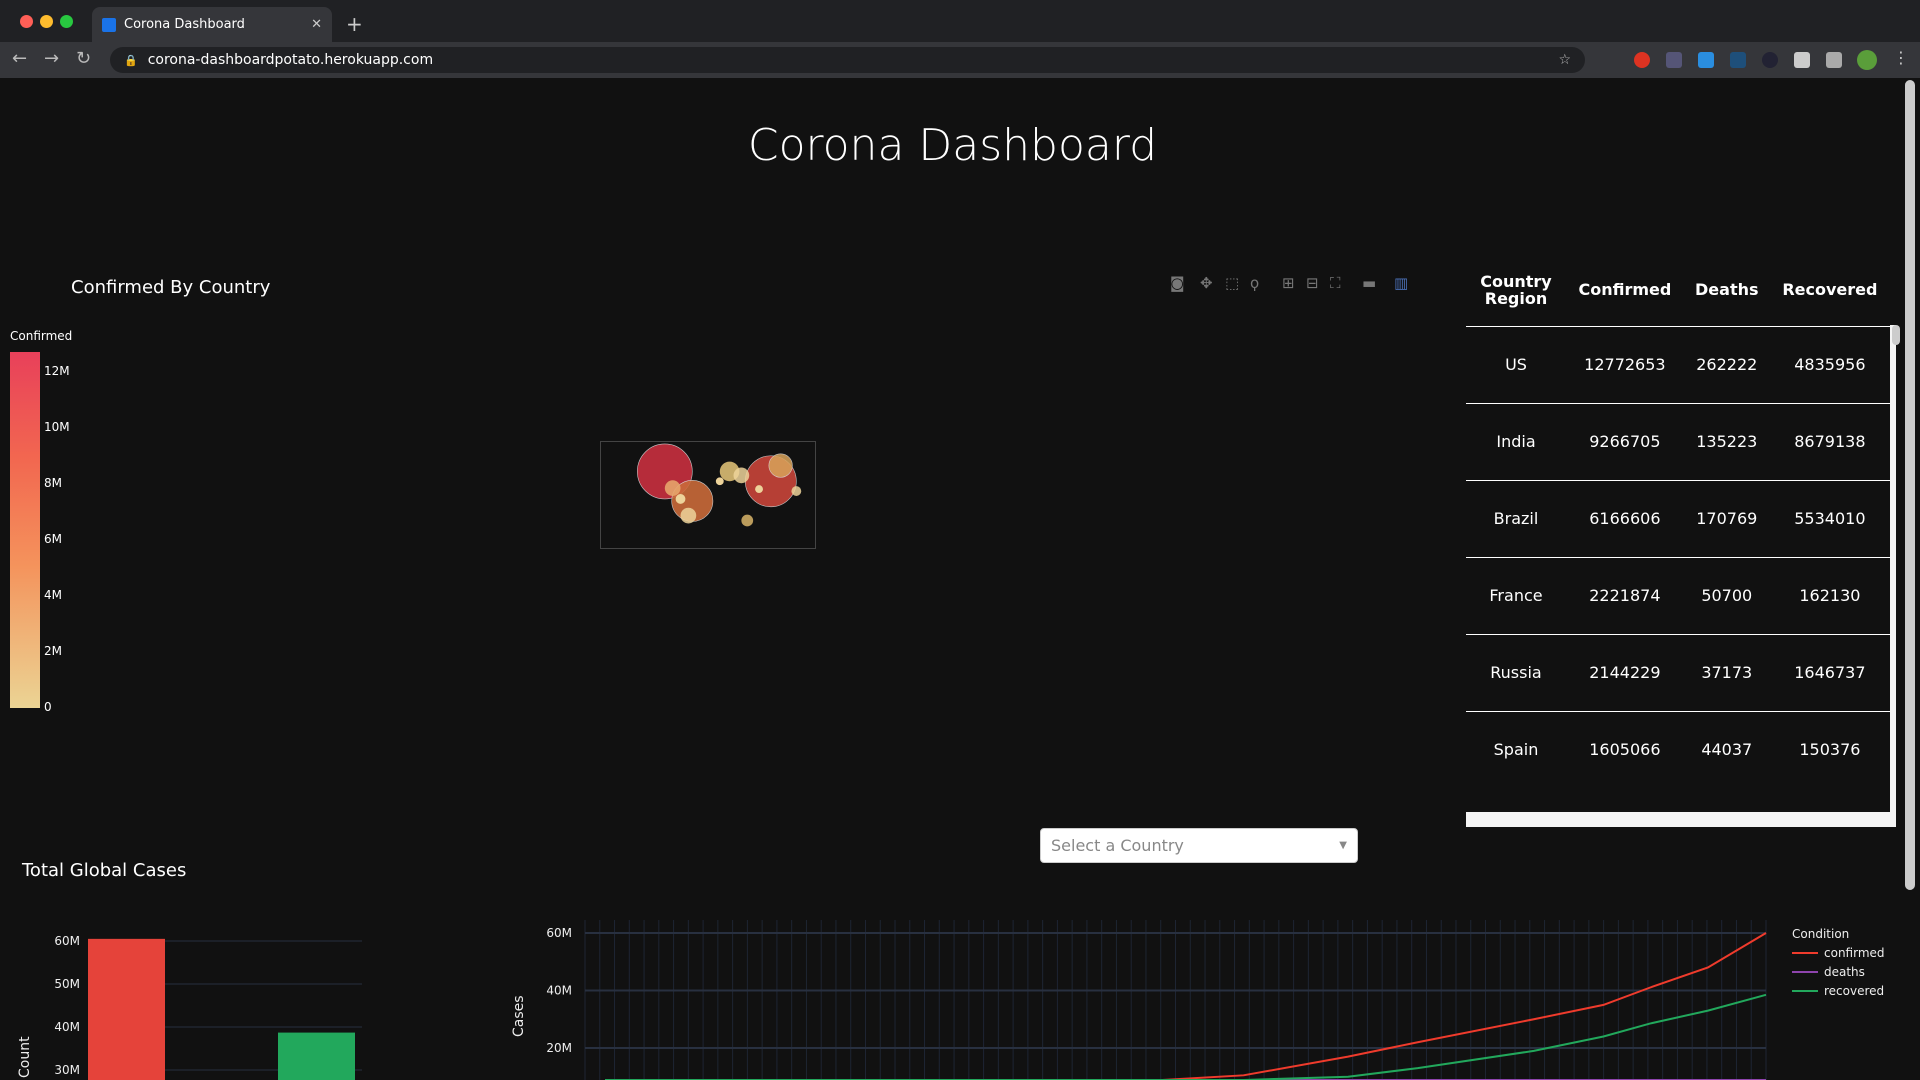 The height and width of the screenshot is (1080, 1920). I want to click on page-scrollbar, so click(1910, 485).